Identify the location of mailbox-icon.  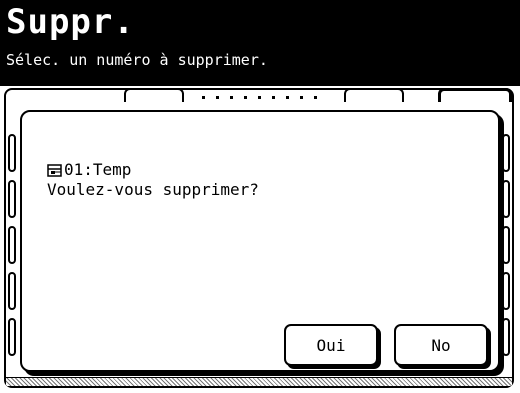
(55, 170).